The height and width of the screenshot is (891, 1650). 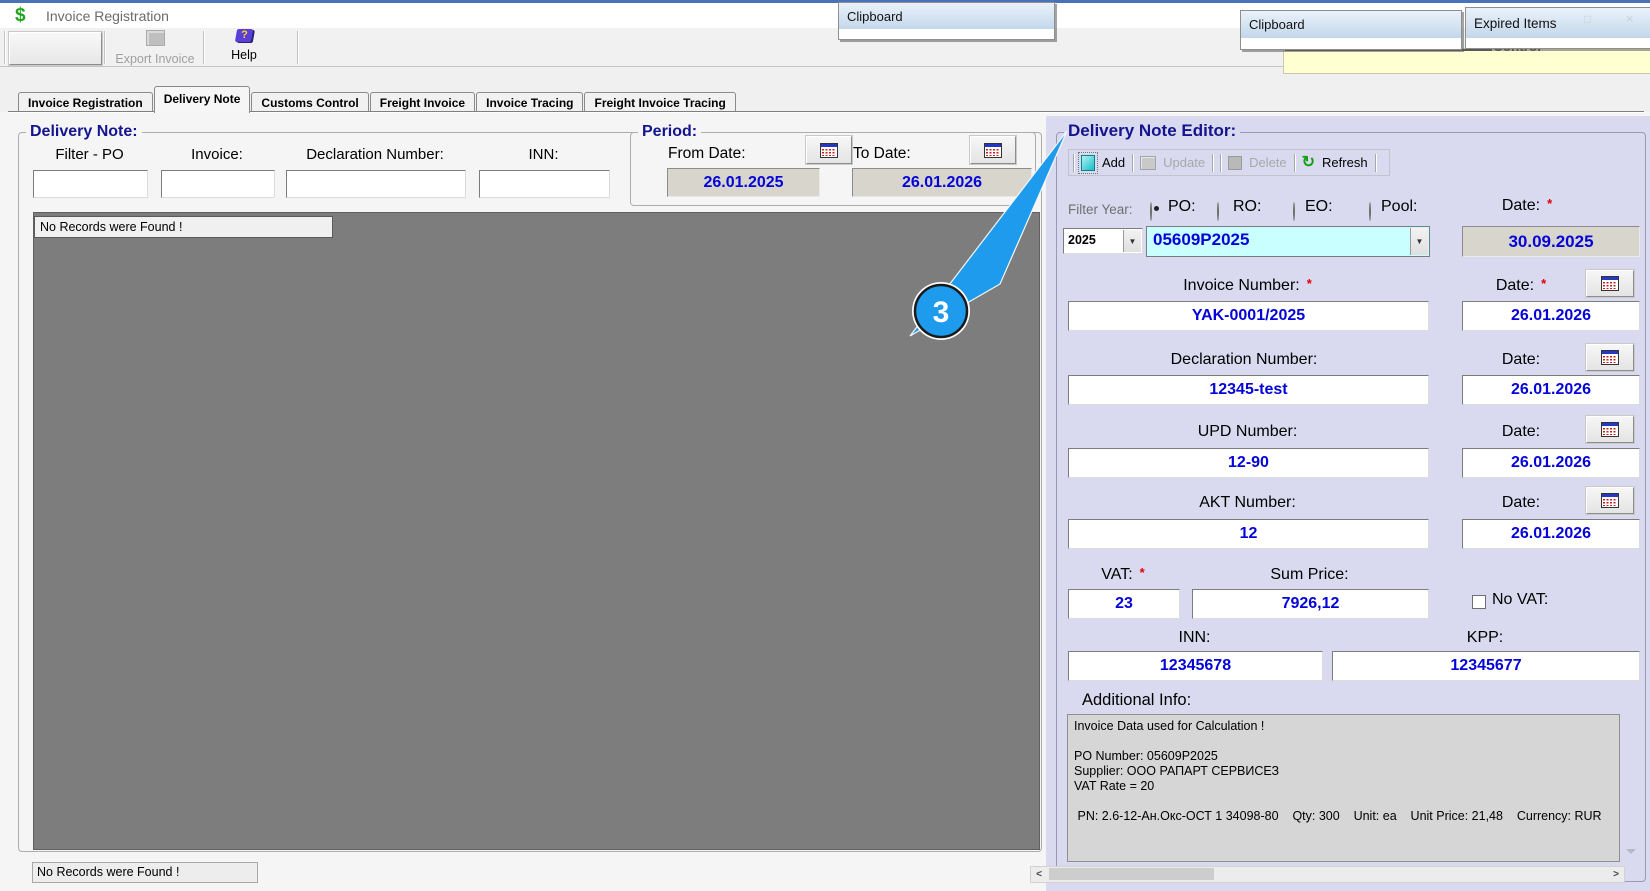 I want to click on close-icon: ×, so click(x=1630, y=18).